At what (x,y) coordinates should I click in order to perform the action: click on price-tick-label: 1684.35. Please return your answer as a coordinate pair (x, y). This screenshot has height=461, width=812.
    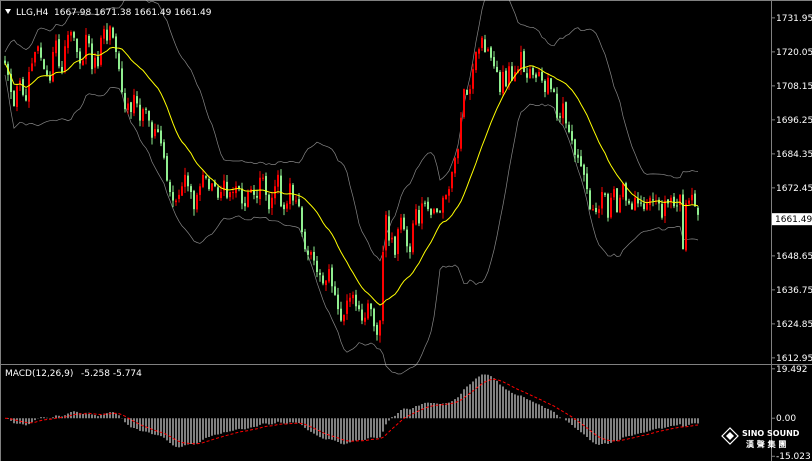
    Looking at the image, I should click on (794, 155).